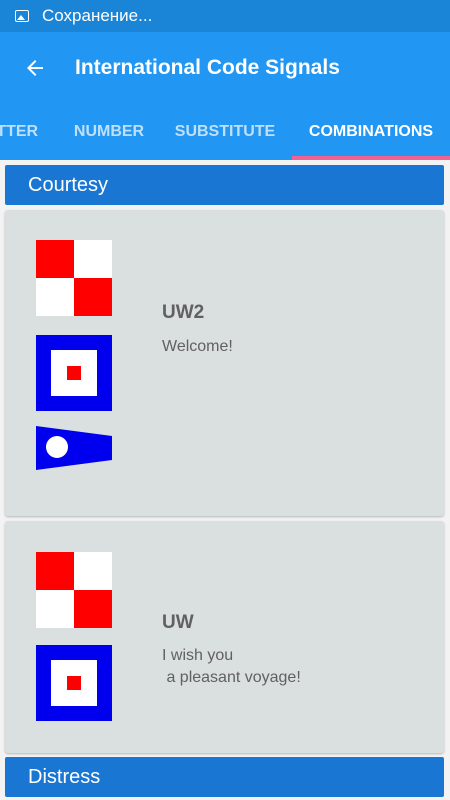  I want to click on section-header-distress: Distress, so click(224, 777).